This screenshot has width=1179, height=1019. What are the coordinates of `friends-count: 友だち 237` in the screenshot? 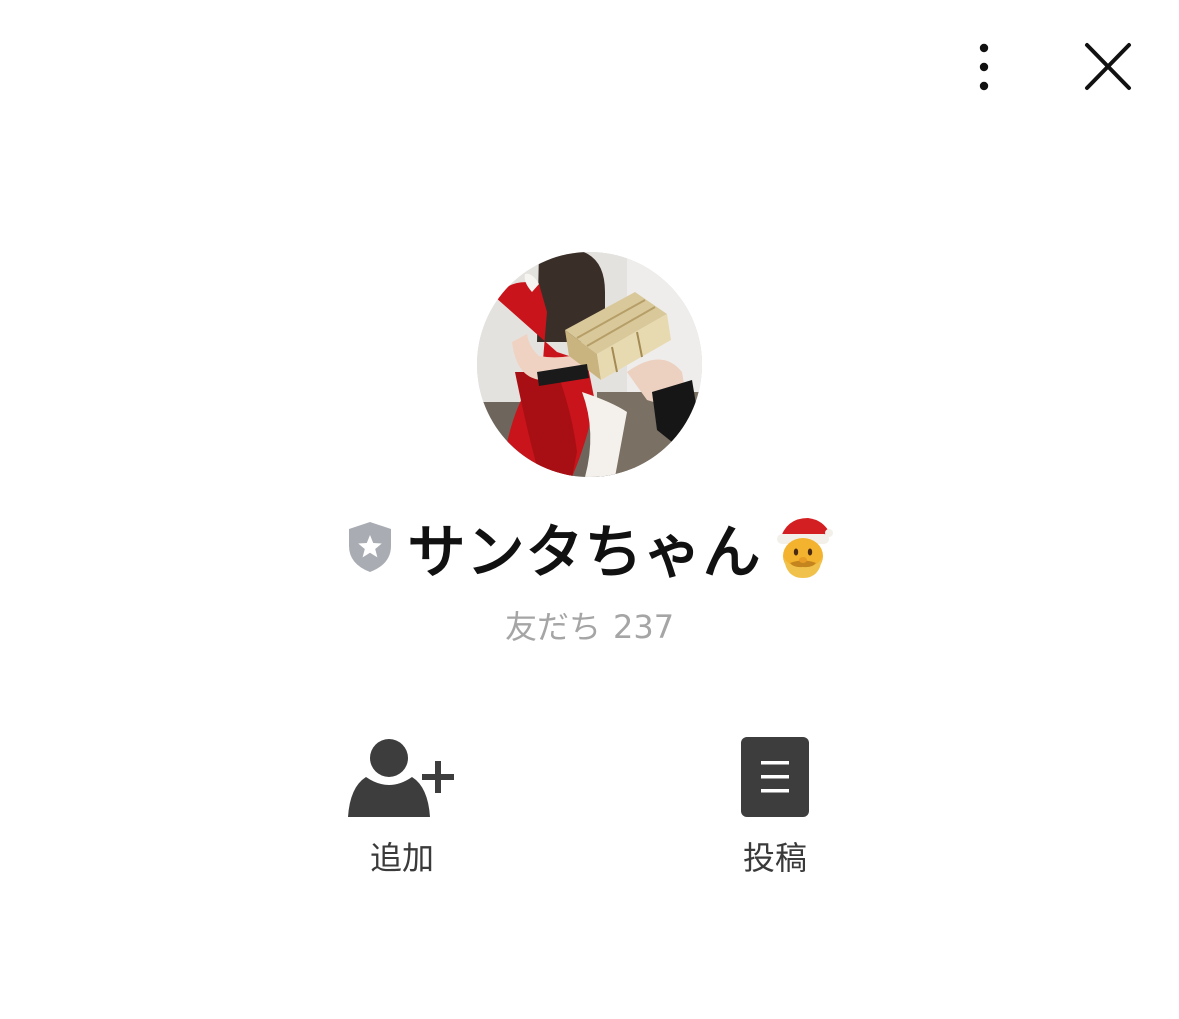 It's located at (589, 625).